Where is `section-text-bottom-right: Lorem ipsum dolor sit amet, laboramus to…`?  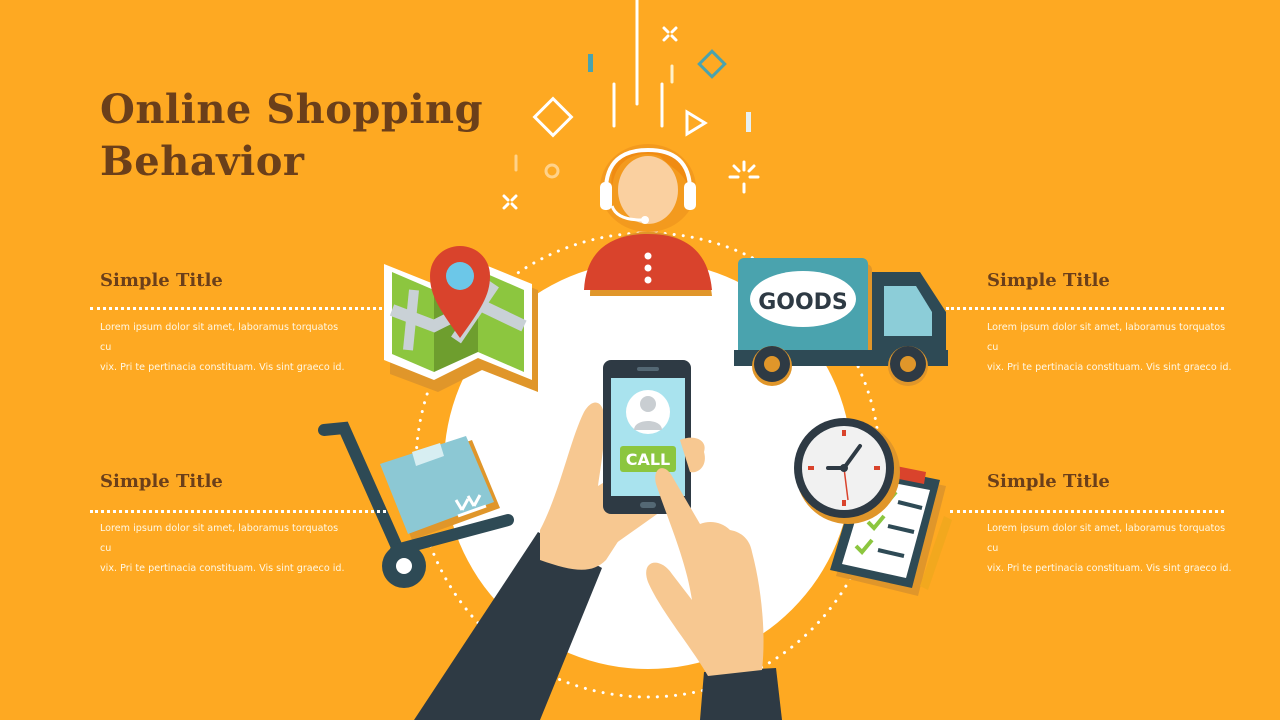 section-text-bottom-right: Lorem ipsum dolor sit amet, laboramus to… is located at coordinates (1112, 549).